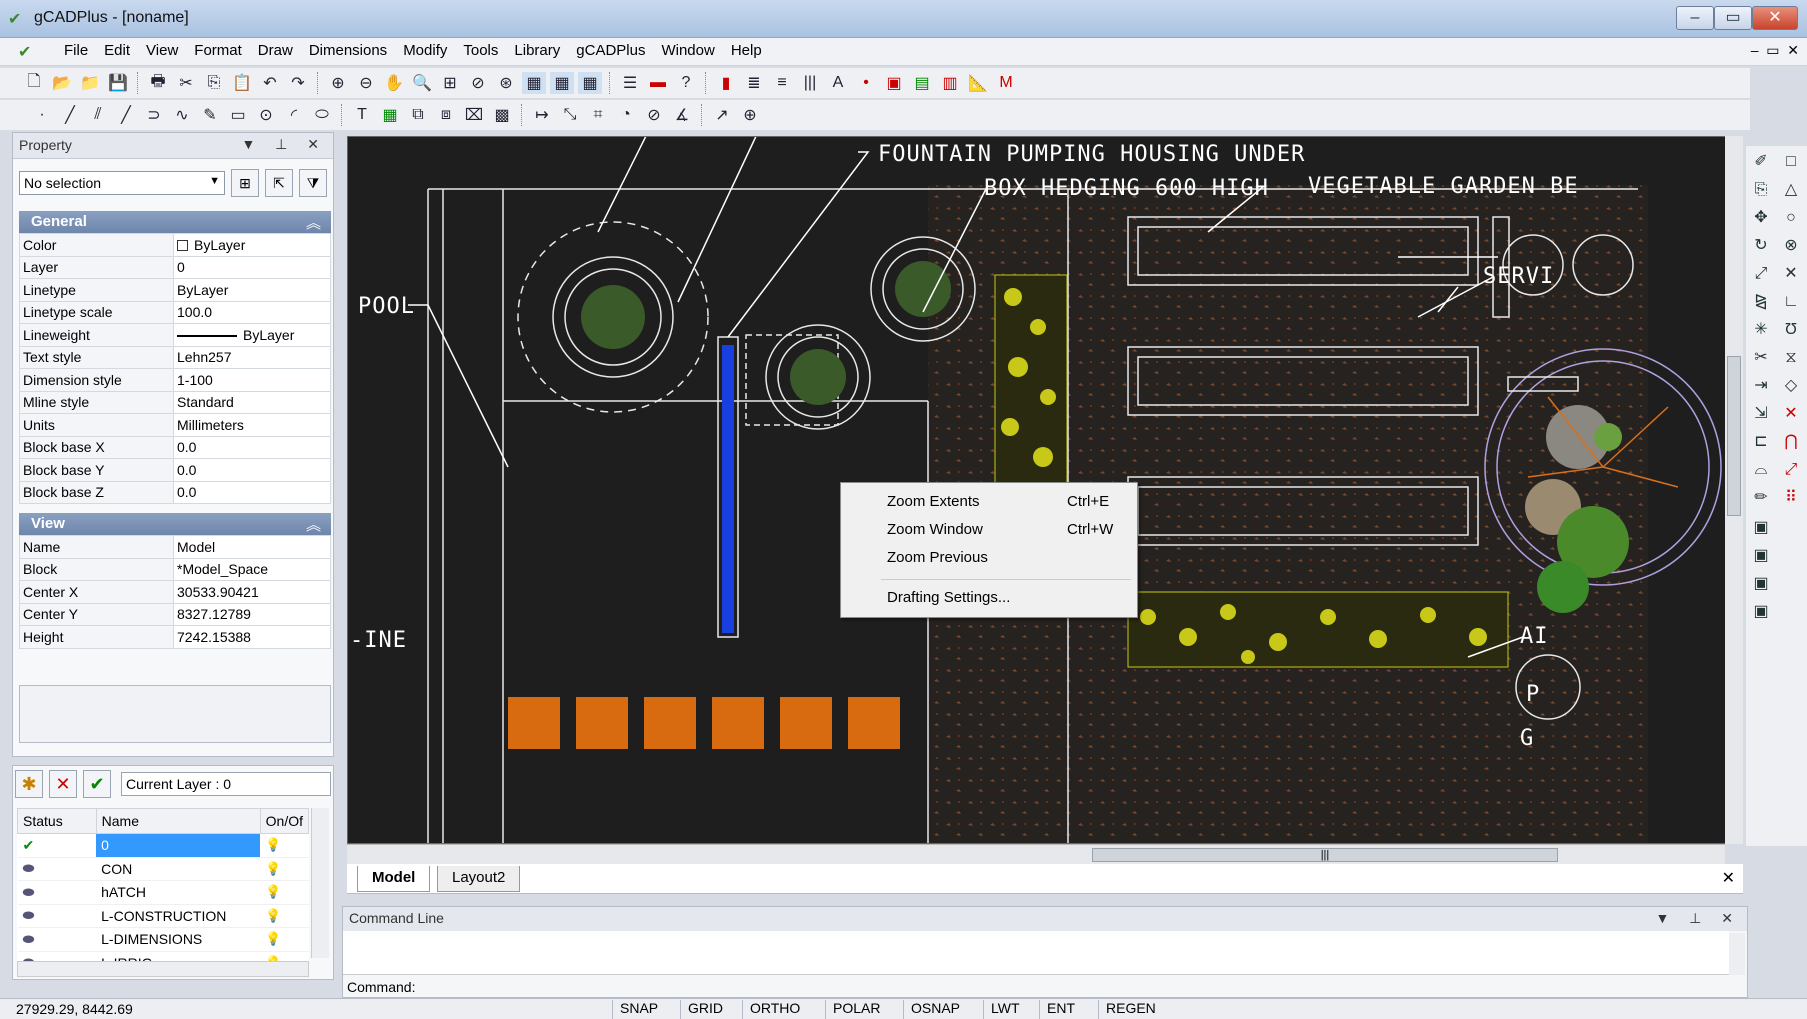 The height and width of the screenshot is (1019, 1807). Describe the element at coordinates (630, 83) in the screenshot. I see `linetype-icon: ☰` at that location.